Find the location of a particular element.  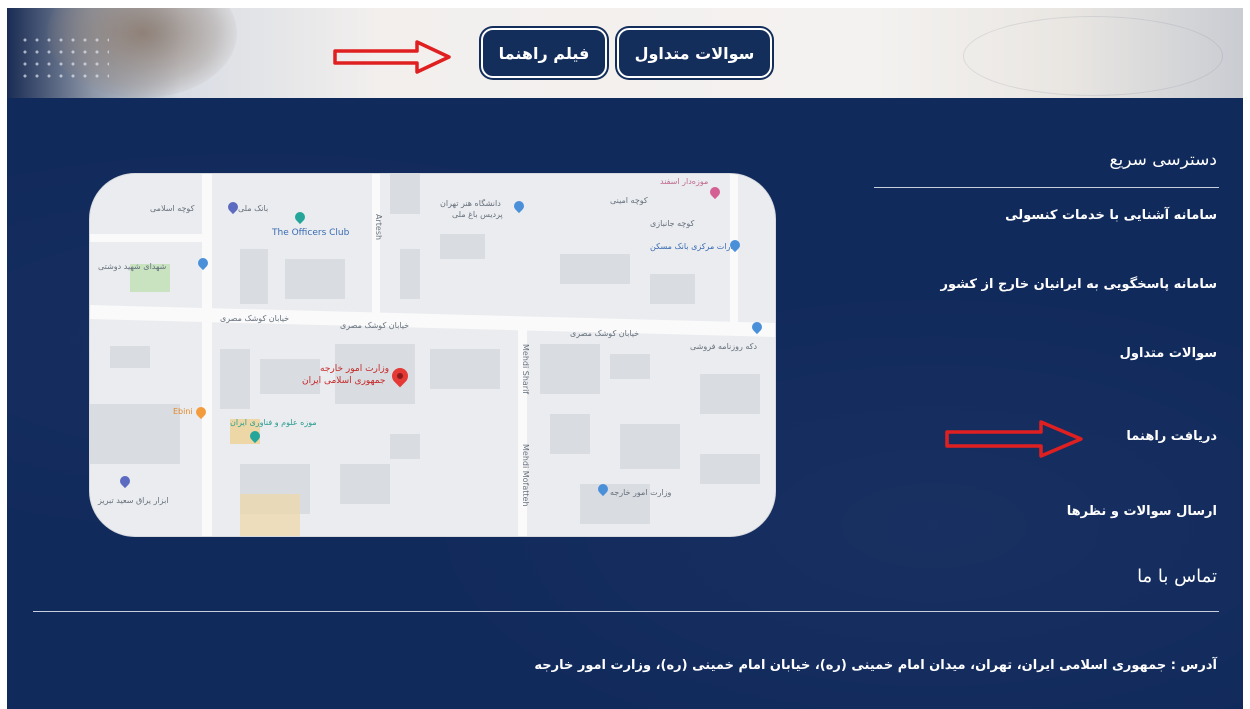

map-label: پردیس باغ ملی is located at coordinates (477, 214).